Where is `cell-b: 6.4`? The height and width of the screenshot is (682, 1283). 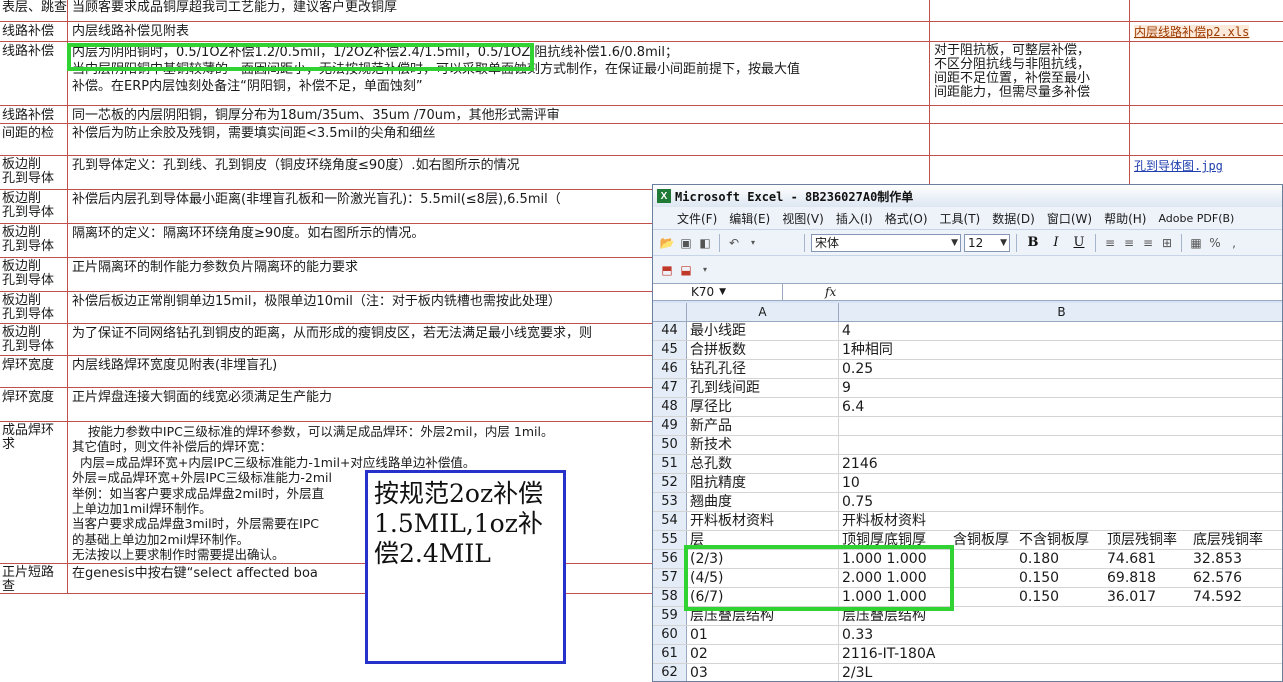
cell-b: 6.4 is located at coordinates (1060, 407).